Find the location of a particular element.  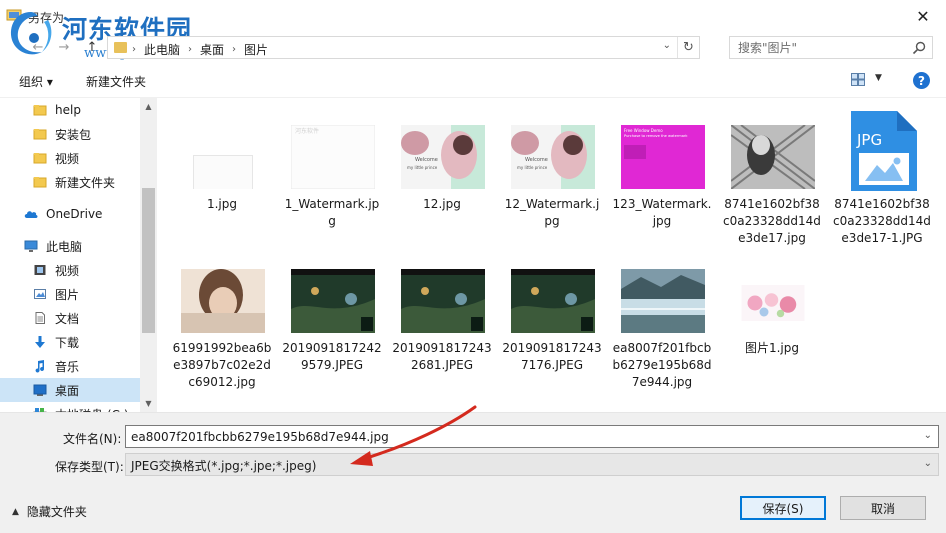

thumbnail-image is located at coordinates (773, 157).